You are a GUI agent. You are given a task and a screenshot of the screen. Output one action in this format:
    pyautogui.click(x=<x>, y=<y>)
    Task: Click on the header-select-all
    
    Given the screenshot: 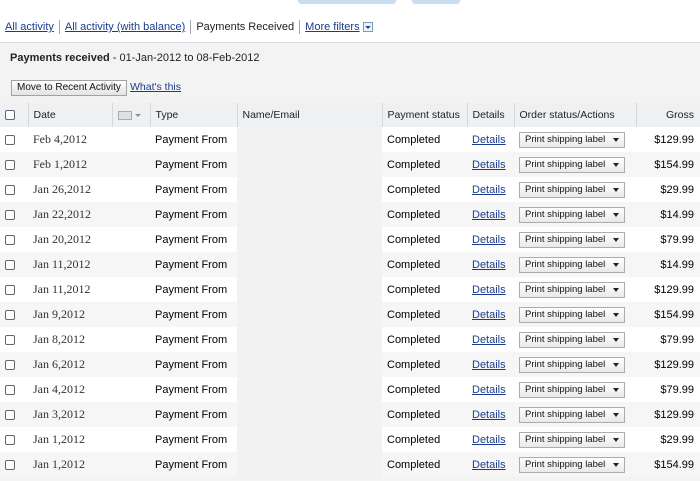 What is the action you would take?
    pyautogui.click(x=14, y=115)
    